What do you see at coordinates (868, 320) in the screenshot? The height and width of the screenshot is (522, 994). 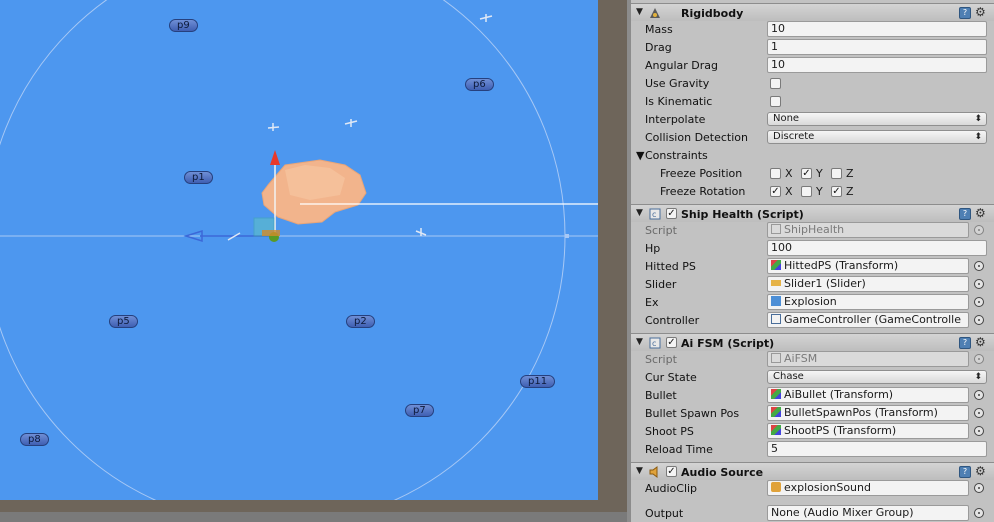 I see `controller-field: GameController (GameControlle` at bounding box center [868, 320].